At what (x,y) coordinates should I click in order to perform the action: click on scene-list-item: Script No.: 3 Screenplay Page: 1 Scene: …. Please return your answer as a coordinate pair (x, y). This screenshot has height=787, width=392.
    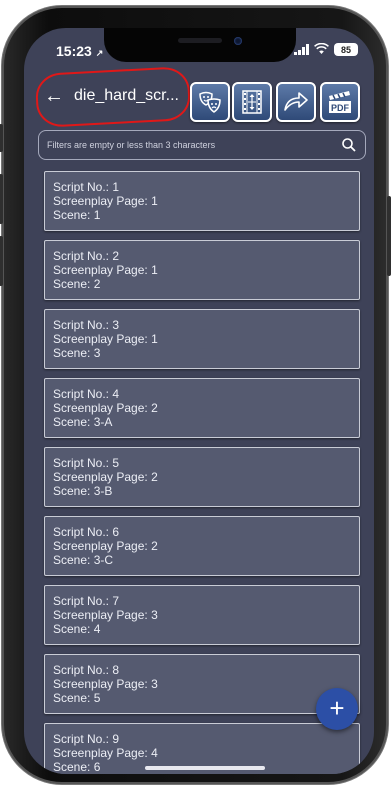
    Looking at the image, I should click on (202, 339).